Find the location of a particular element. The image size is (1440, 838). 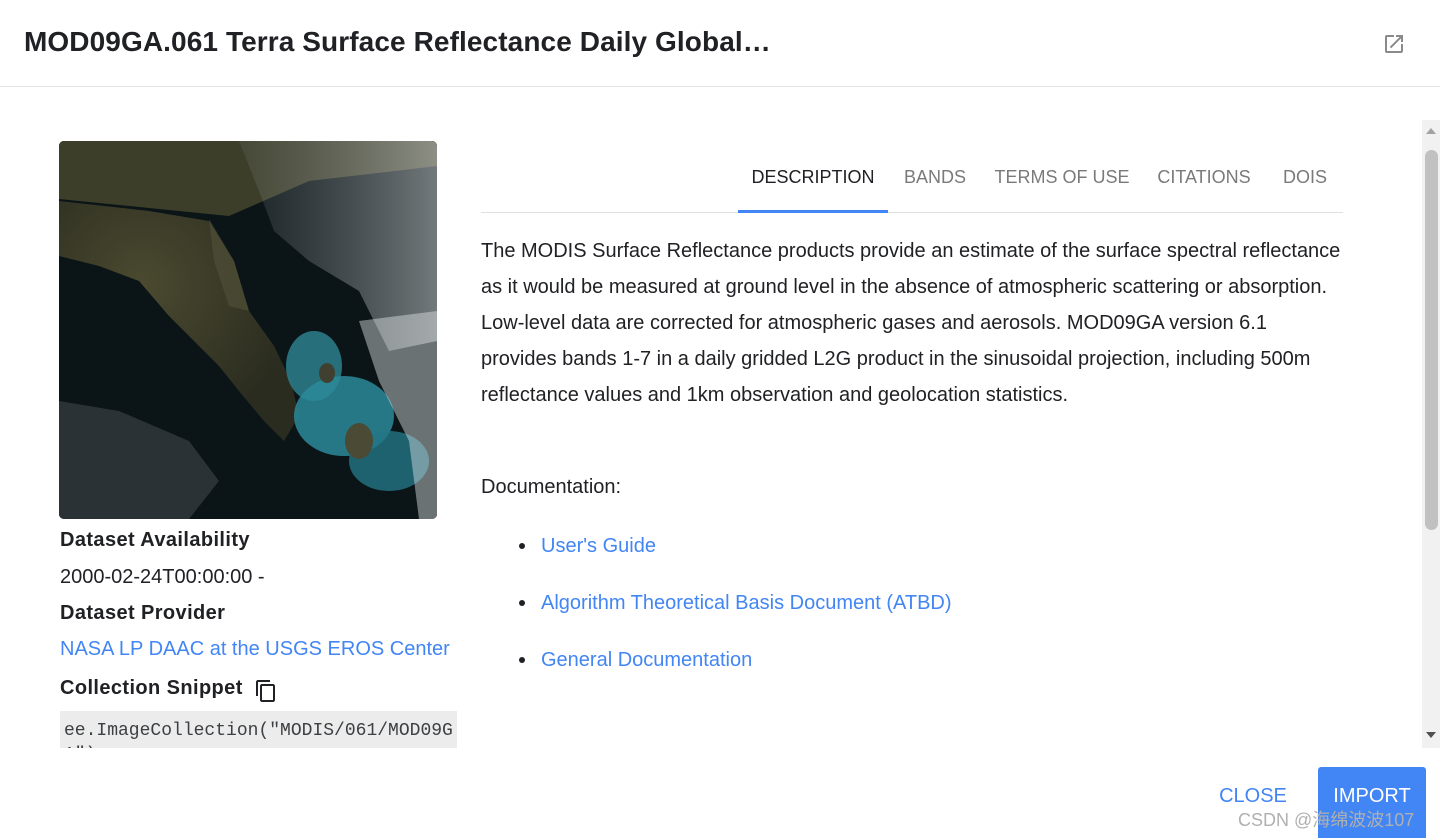

availability-value: 2000-02-24T00:00:00 - is located at coordinates (162, 577).